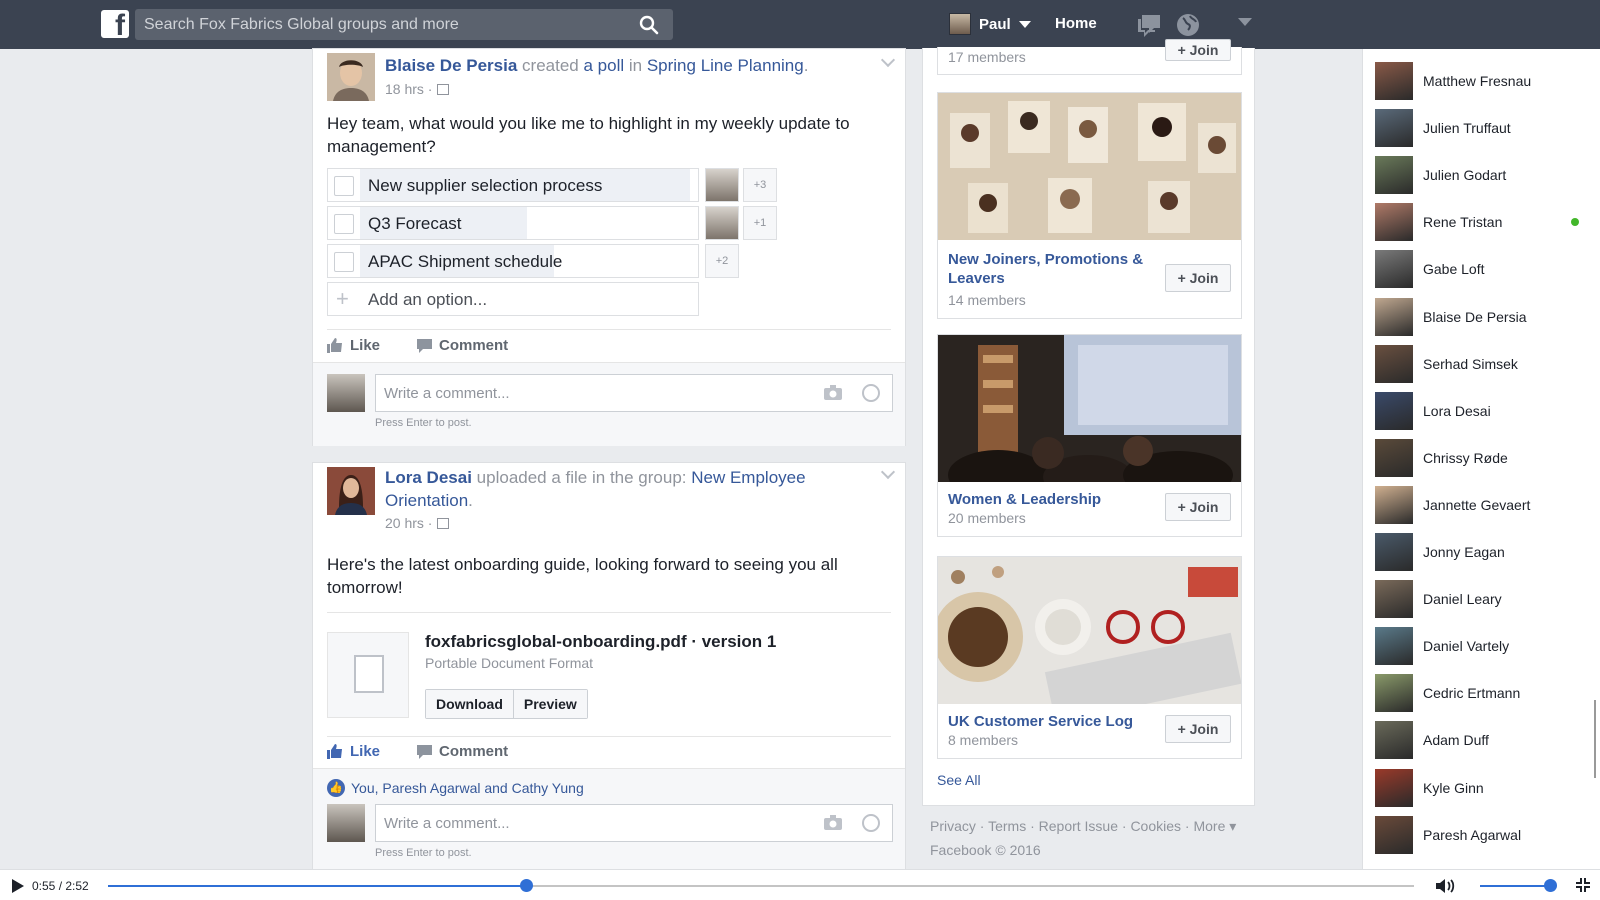  What do you see at coordinates (1048, 499) in the screenshot?
I see `group-name: Women & Leadership` at bounding box center [1048, 499].